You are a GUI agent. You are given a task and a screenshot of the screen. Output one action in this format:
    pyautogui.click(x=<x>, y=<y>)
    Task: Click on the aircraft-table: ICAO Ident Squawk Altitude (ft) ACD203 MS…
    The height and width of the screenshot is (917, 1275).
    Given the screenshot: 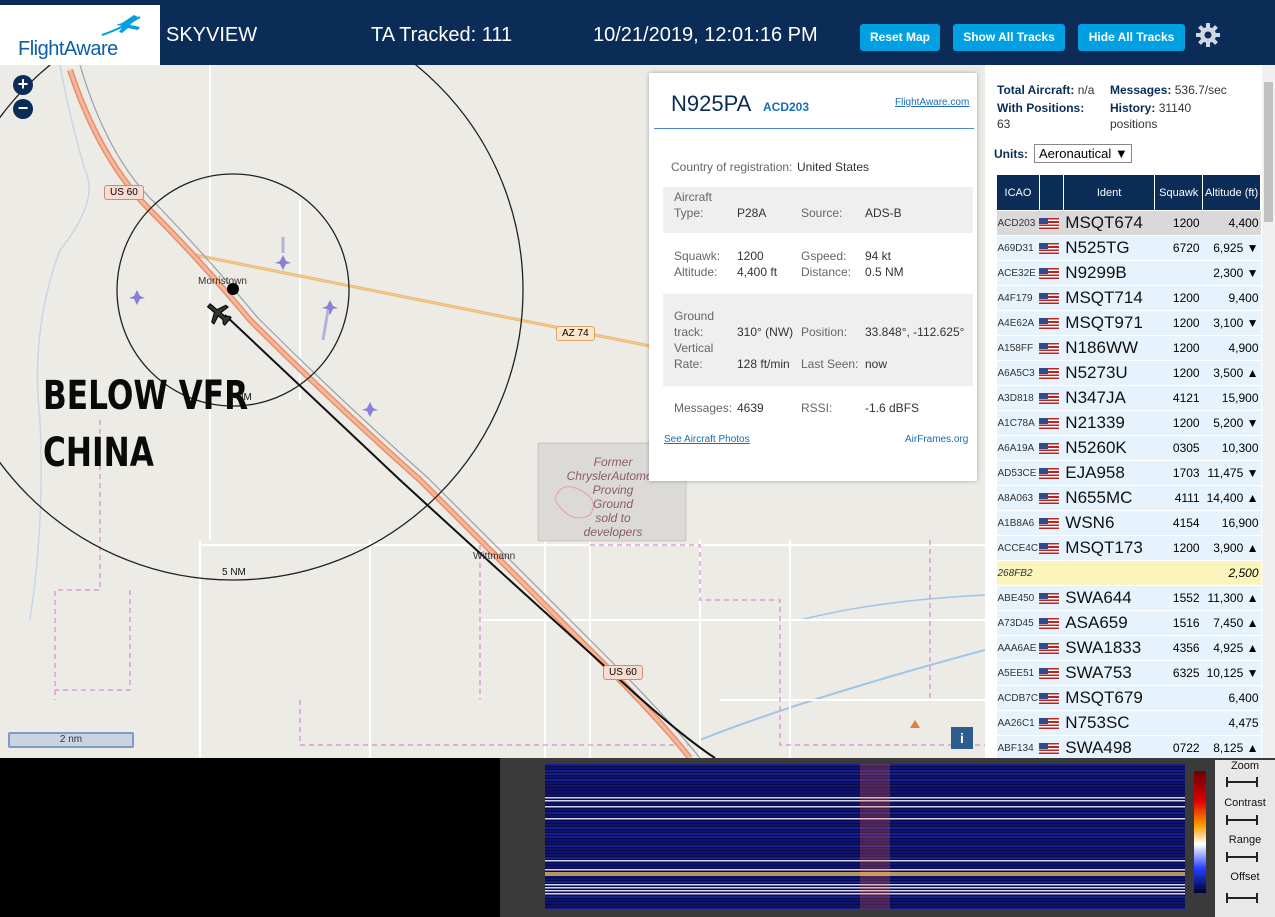 What is the action you would take?
    pyautogui.click(x=1128, y=466)
    